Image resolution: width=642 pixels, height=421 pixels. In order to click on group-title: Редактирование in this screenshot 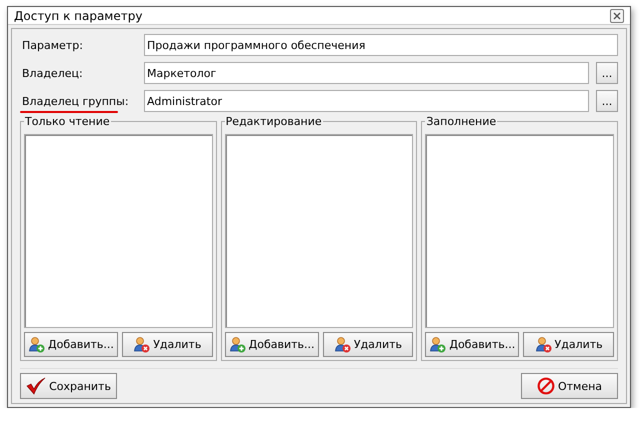, I will do `click(273, 121)`.